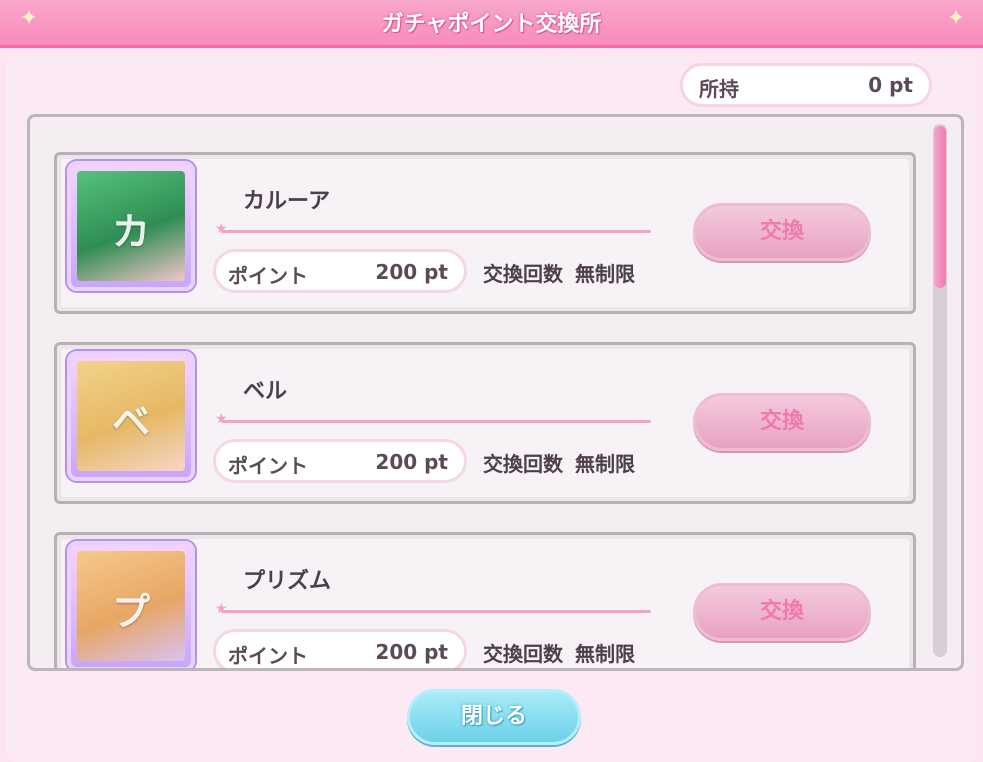 This screenshot has width=983, height=762. Describe the element at coordinates (287, 201) in the screenshot. I see `item-name: カルーア` at that location.